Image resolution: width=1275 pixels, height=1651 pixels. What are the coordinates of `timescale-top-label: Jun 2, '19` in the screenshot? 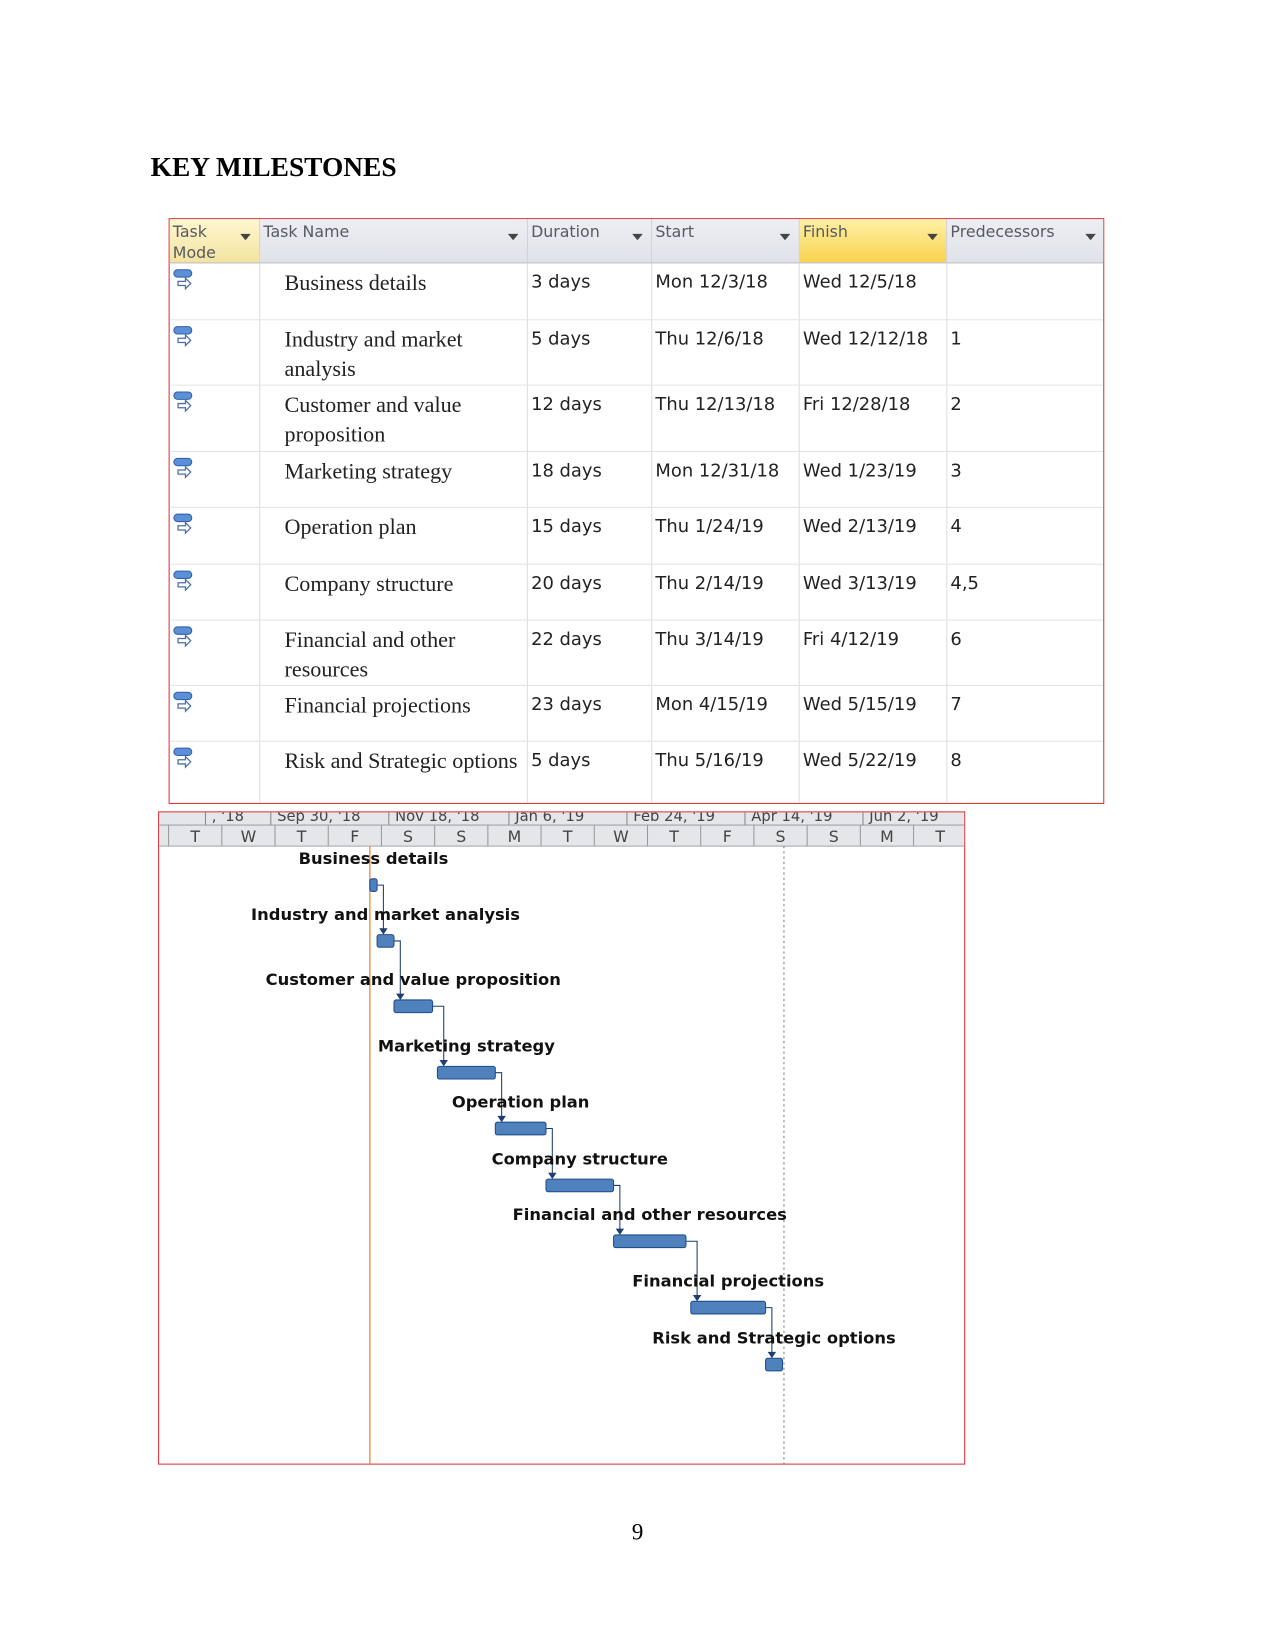 It's located at (903, 818).